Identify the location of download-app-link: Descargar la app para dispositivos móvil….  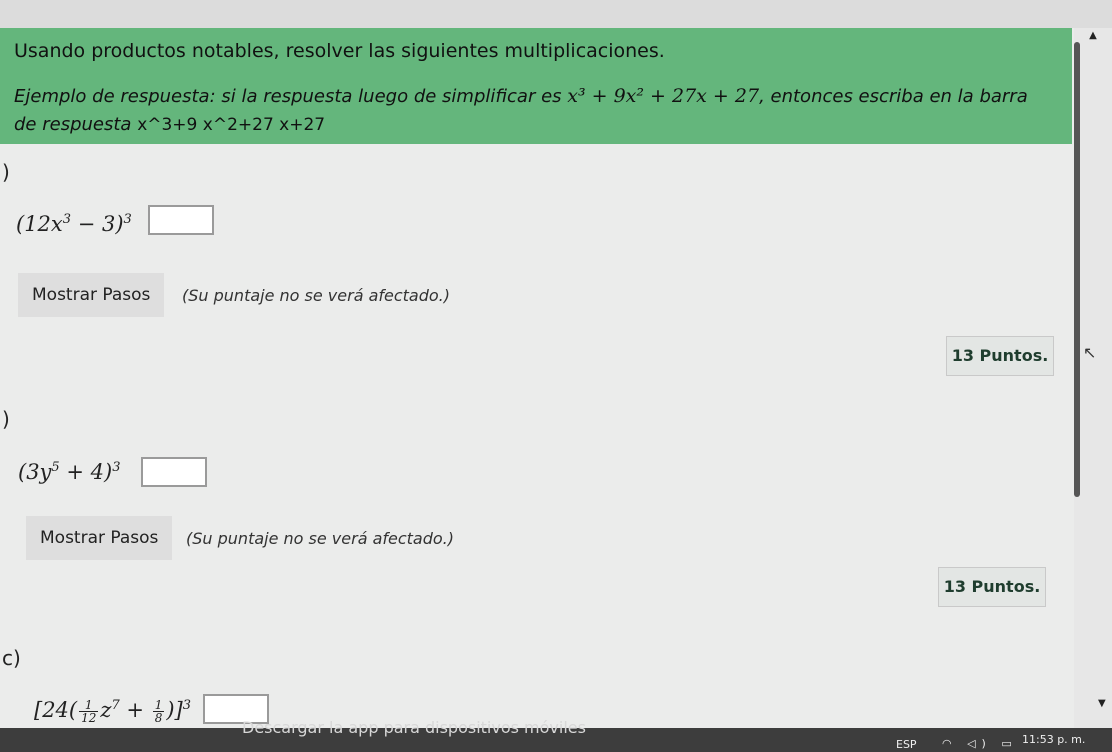
(414, 727).